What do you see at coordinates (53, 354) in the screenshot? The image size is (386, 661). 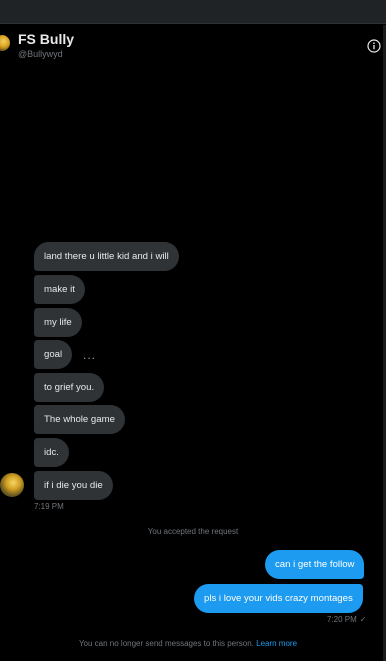 I see `incoming-message: goal` at bounding box center [53, 354].